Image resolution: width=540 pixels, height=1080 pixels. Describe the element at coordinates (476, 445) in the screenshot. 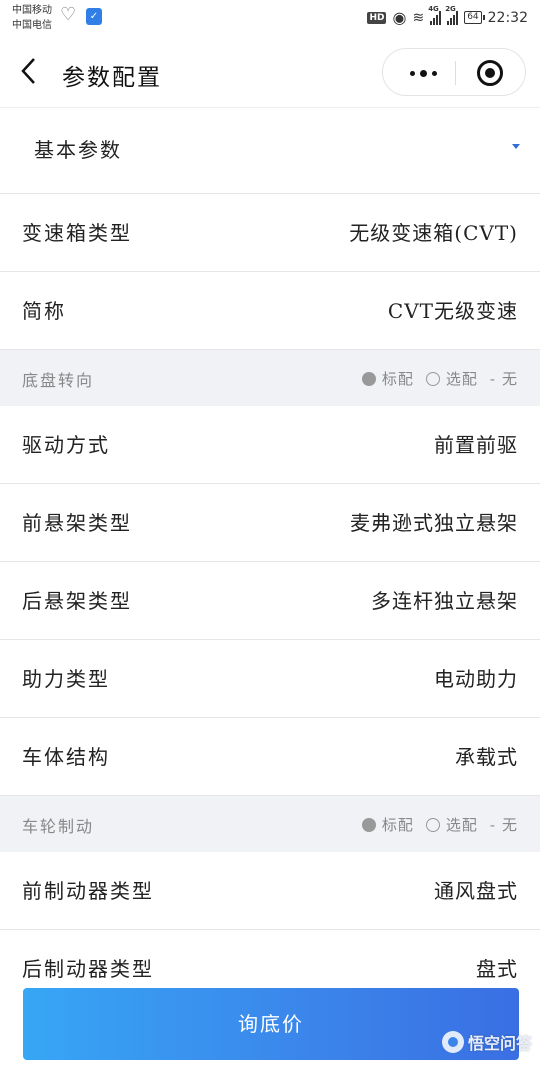

I see `param-value: 前置前驱` at that location.